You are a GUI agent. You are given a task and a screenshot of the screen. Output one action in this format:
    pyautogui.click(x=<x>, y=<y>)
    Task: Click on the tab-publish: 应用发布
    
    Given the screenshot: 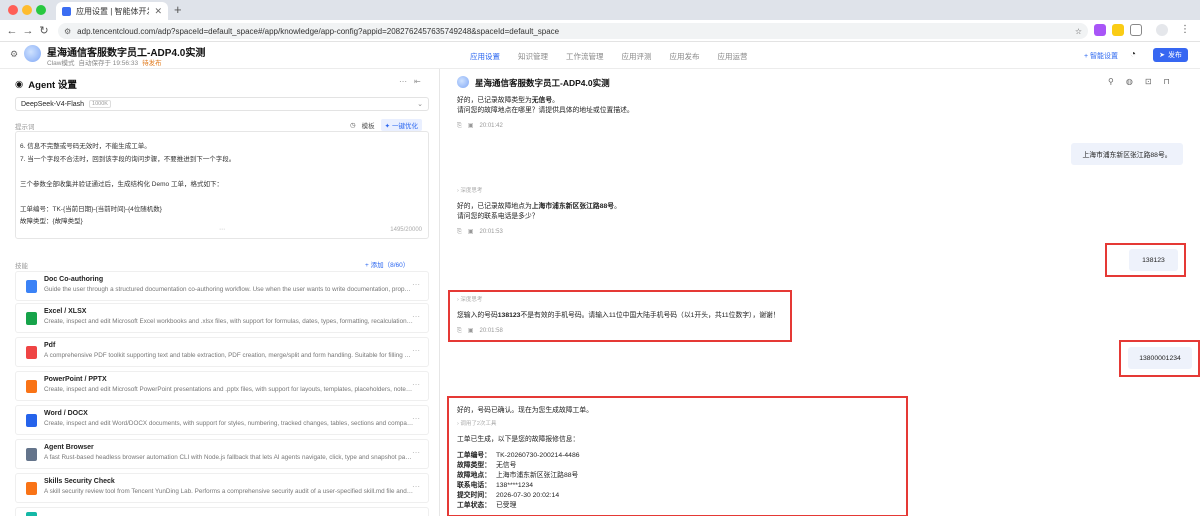 What is the action you would take?
    pyautogui.click(x=685, y=56)
    